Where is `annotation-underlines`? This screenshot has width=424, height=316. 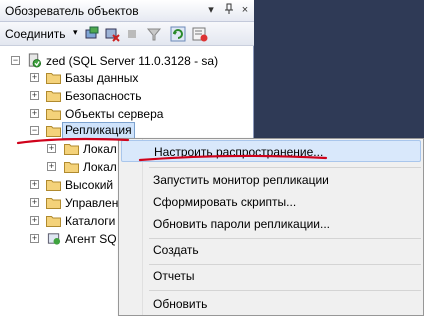
annotation-underlines is located at coordinates (172, 149).